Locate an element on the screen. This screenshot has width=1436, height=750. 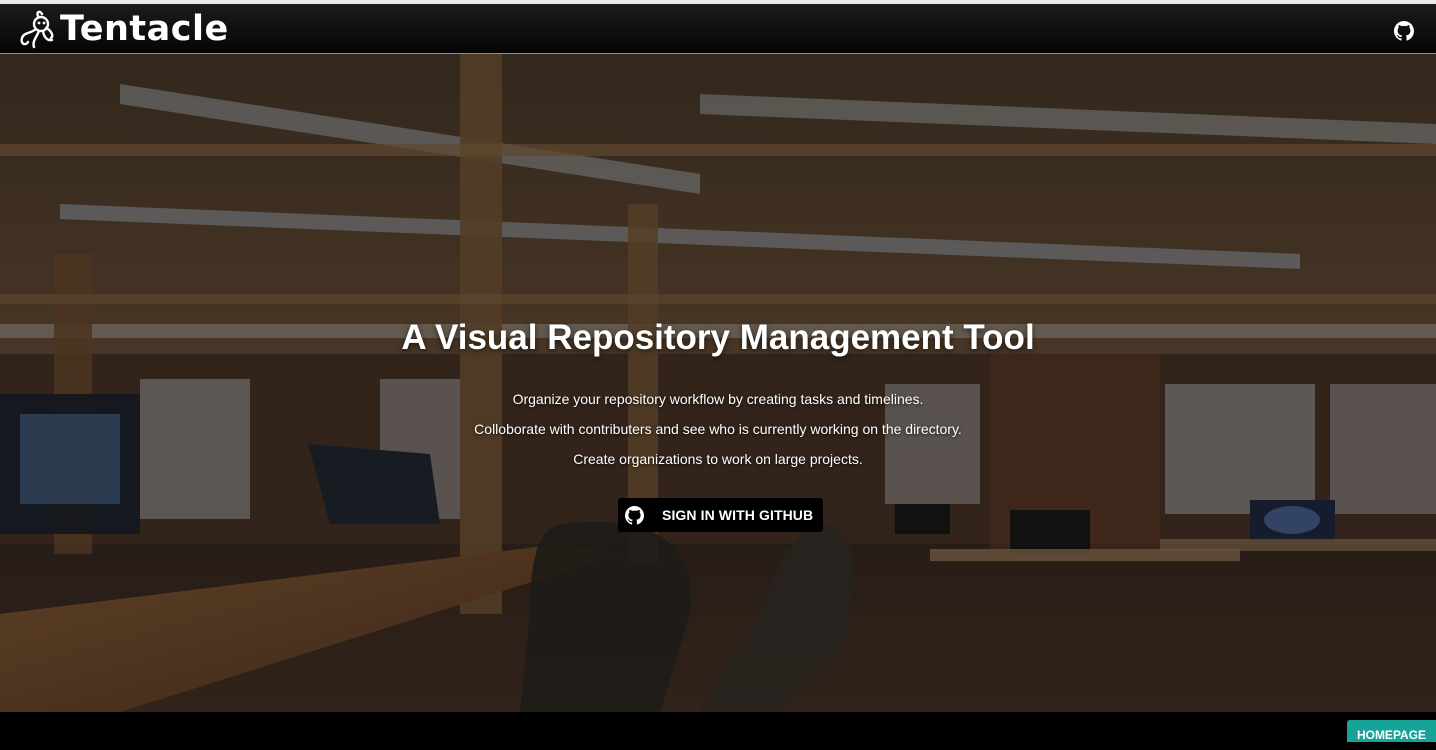
sign-in-label: SIGN IN WITH GITHUB is located at coordinates (738, 515).